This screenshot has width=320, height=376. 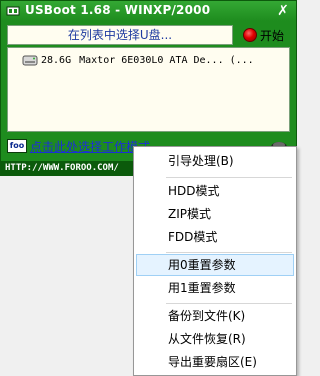 I want to click on title-bar: USBoot 1.68 - WINXP/2000 ✗, so click(x=148, y=11).